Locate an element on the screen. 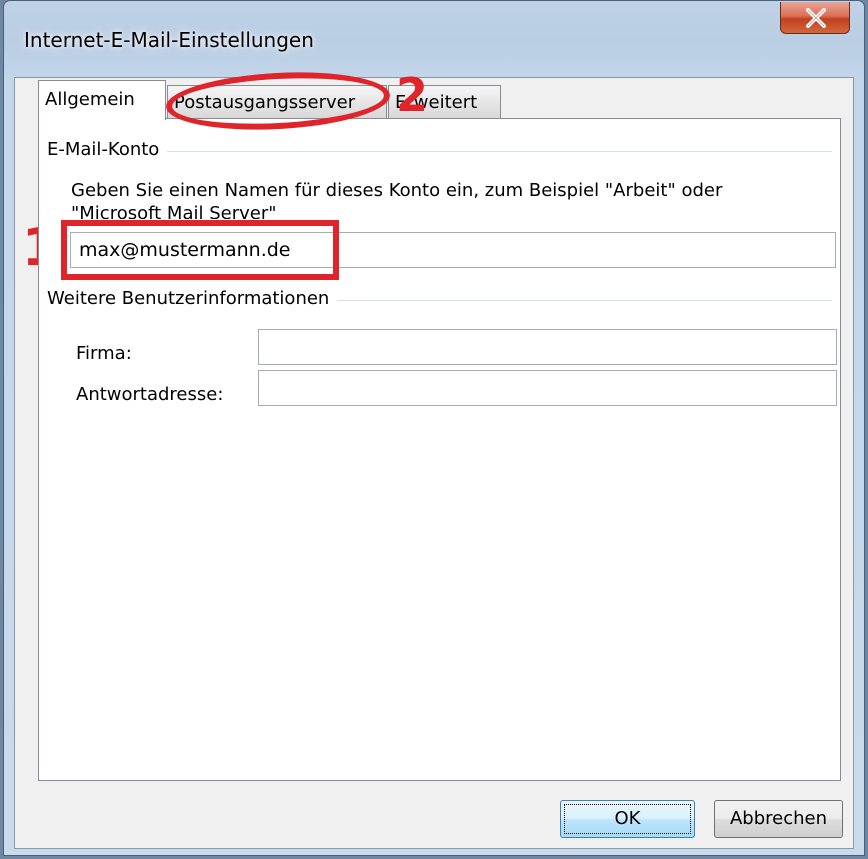  tab-allgemein: Allgemein is located at coordinates (102, 100).